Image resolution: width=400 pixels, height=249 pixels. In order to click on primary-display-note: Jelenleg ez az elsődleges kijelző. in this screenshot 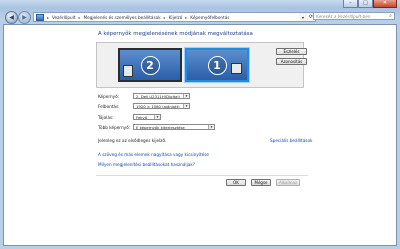, I will do `click(132, 140)`.